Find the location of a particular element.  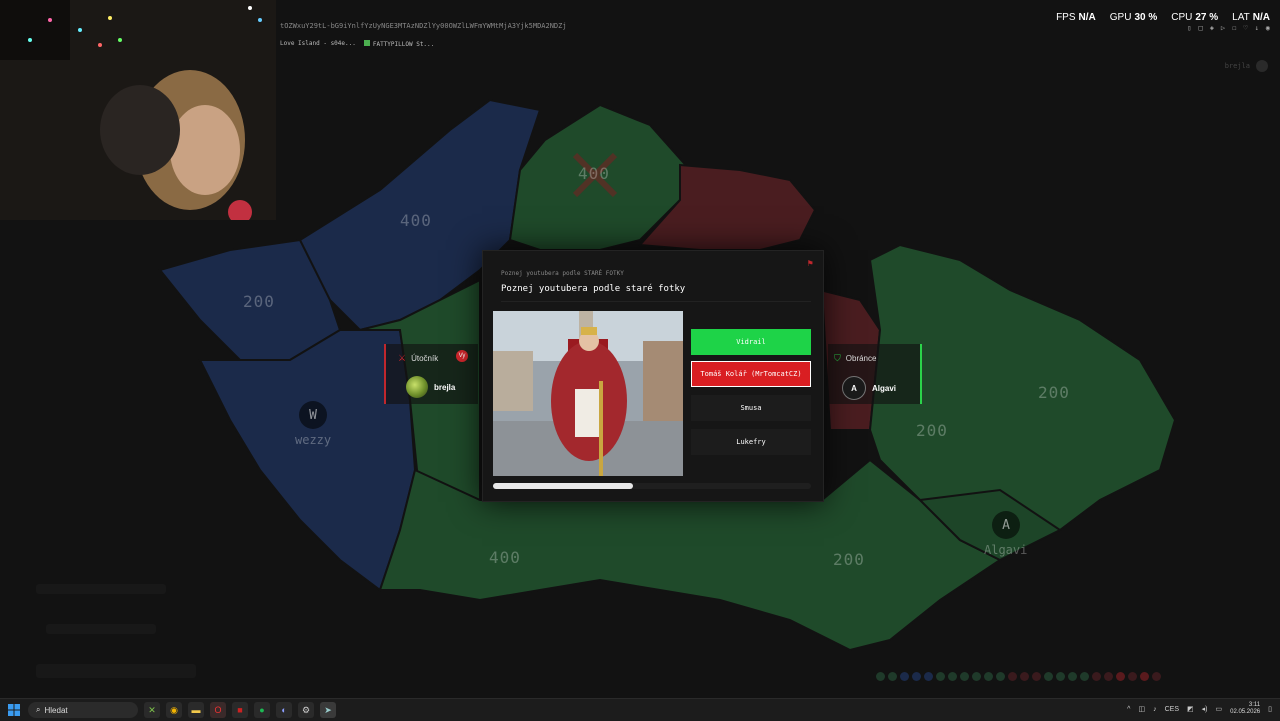

player-token-wezzy: W is located at coordinates (313, 415).